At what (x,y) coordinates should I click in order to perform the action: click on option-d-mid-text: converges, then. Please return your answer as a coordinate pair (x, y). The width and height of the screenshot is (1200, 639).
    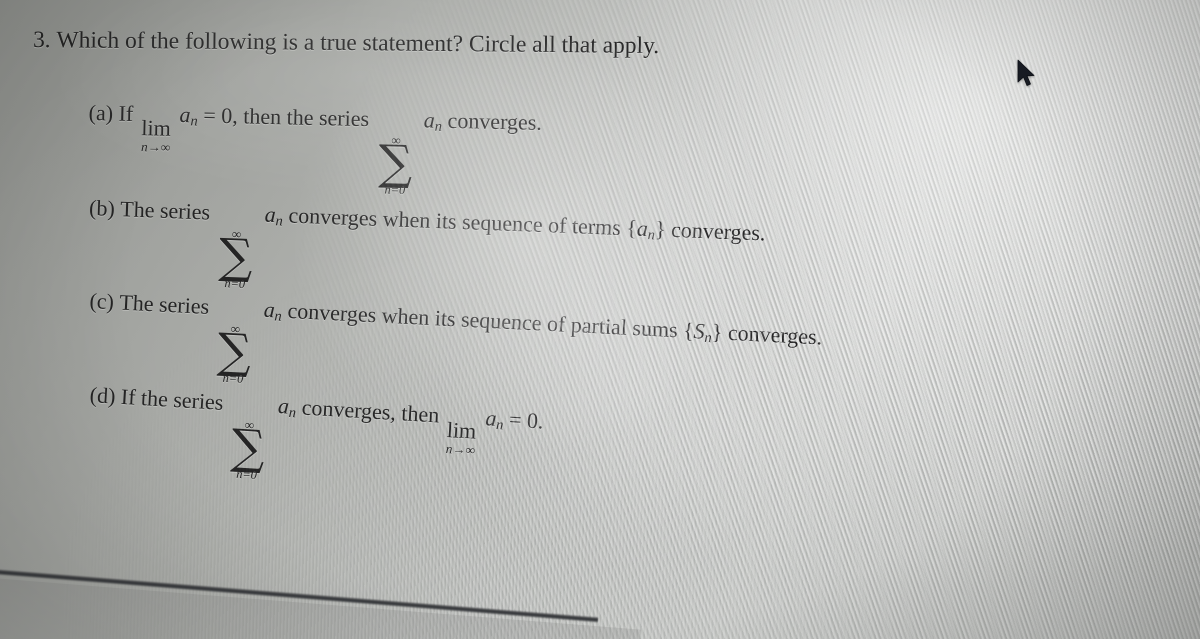
    Looking at the image, I should click on (370, 411).